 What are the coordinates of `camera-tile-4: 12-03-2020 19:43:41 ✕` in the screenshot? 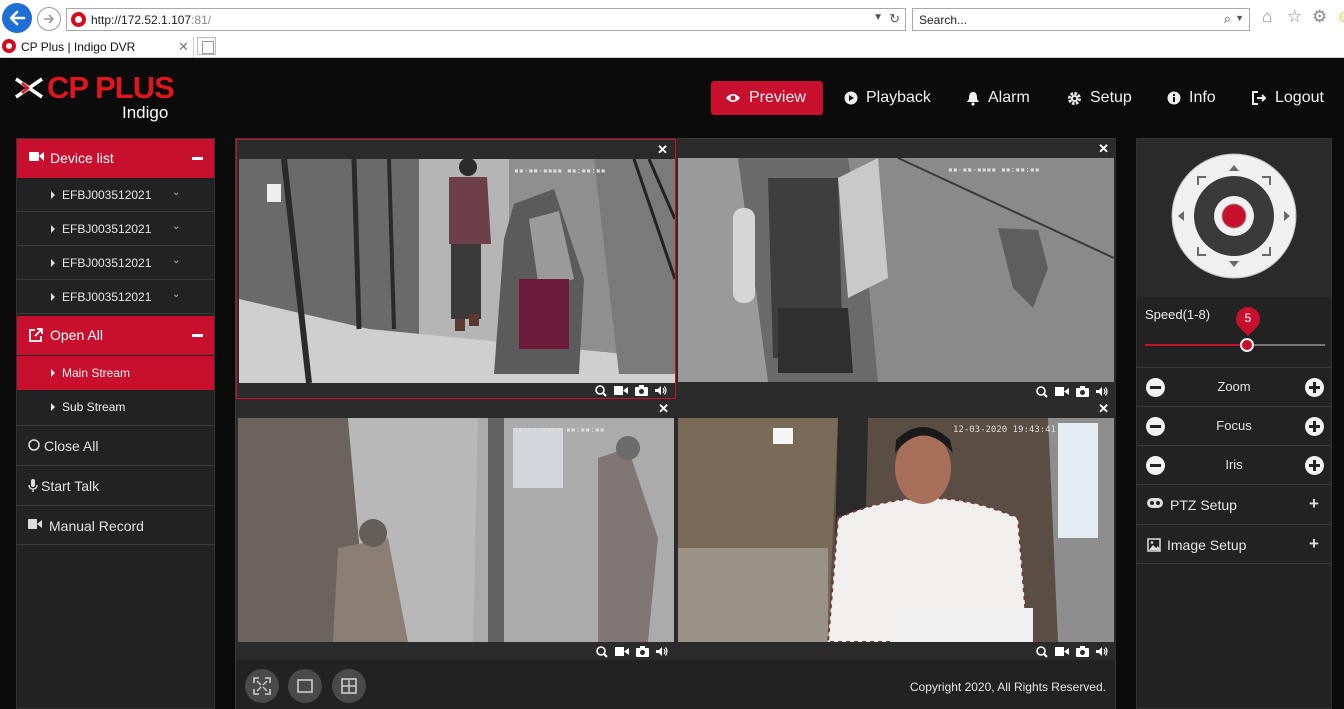 It's located at (896, 529).